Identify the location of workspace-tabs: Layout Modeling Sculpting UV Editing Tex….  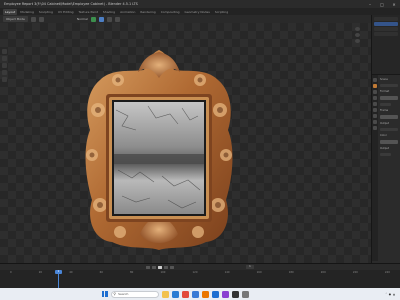
(200, 11).